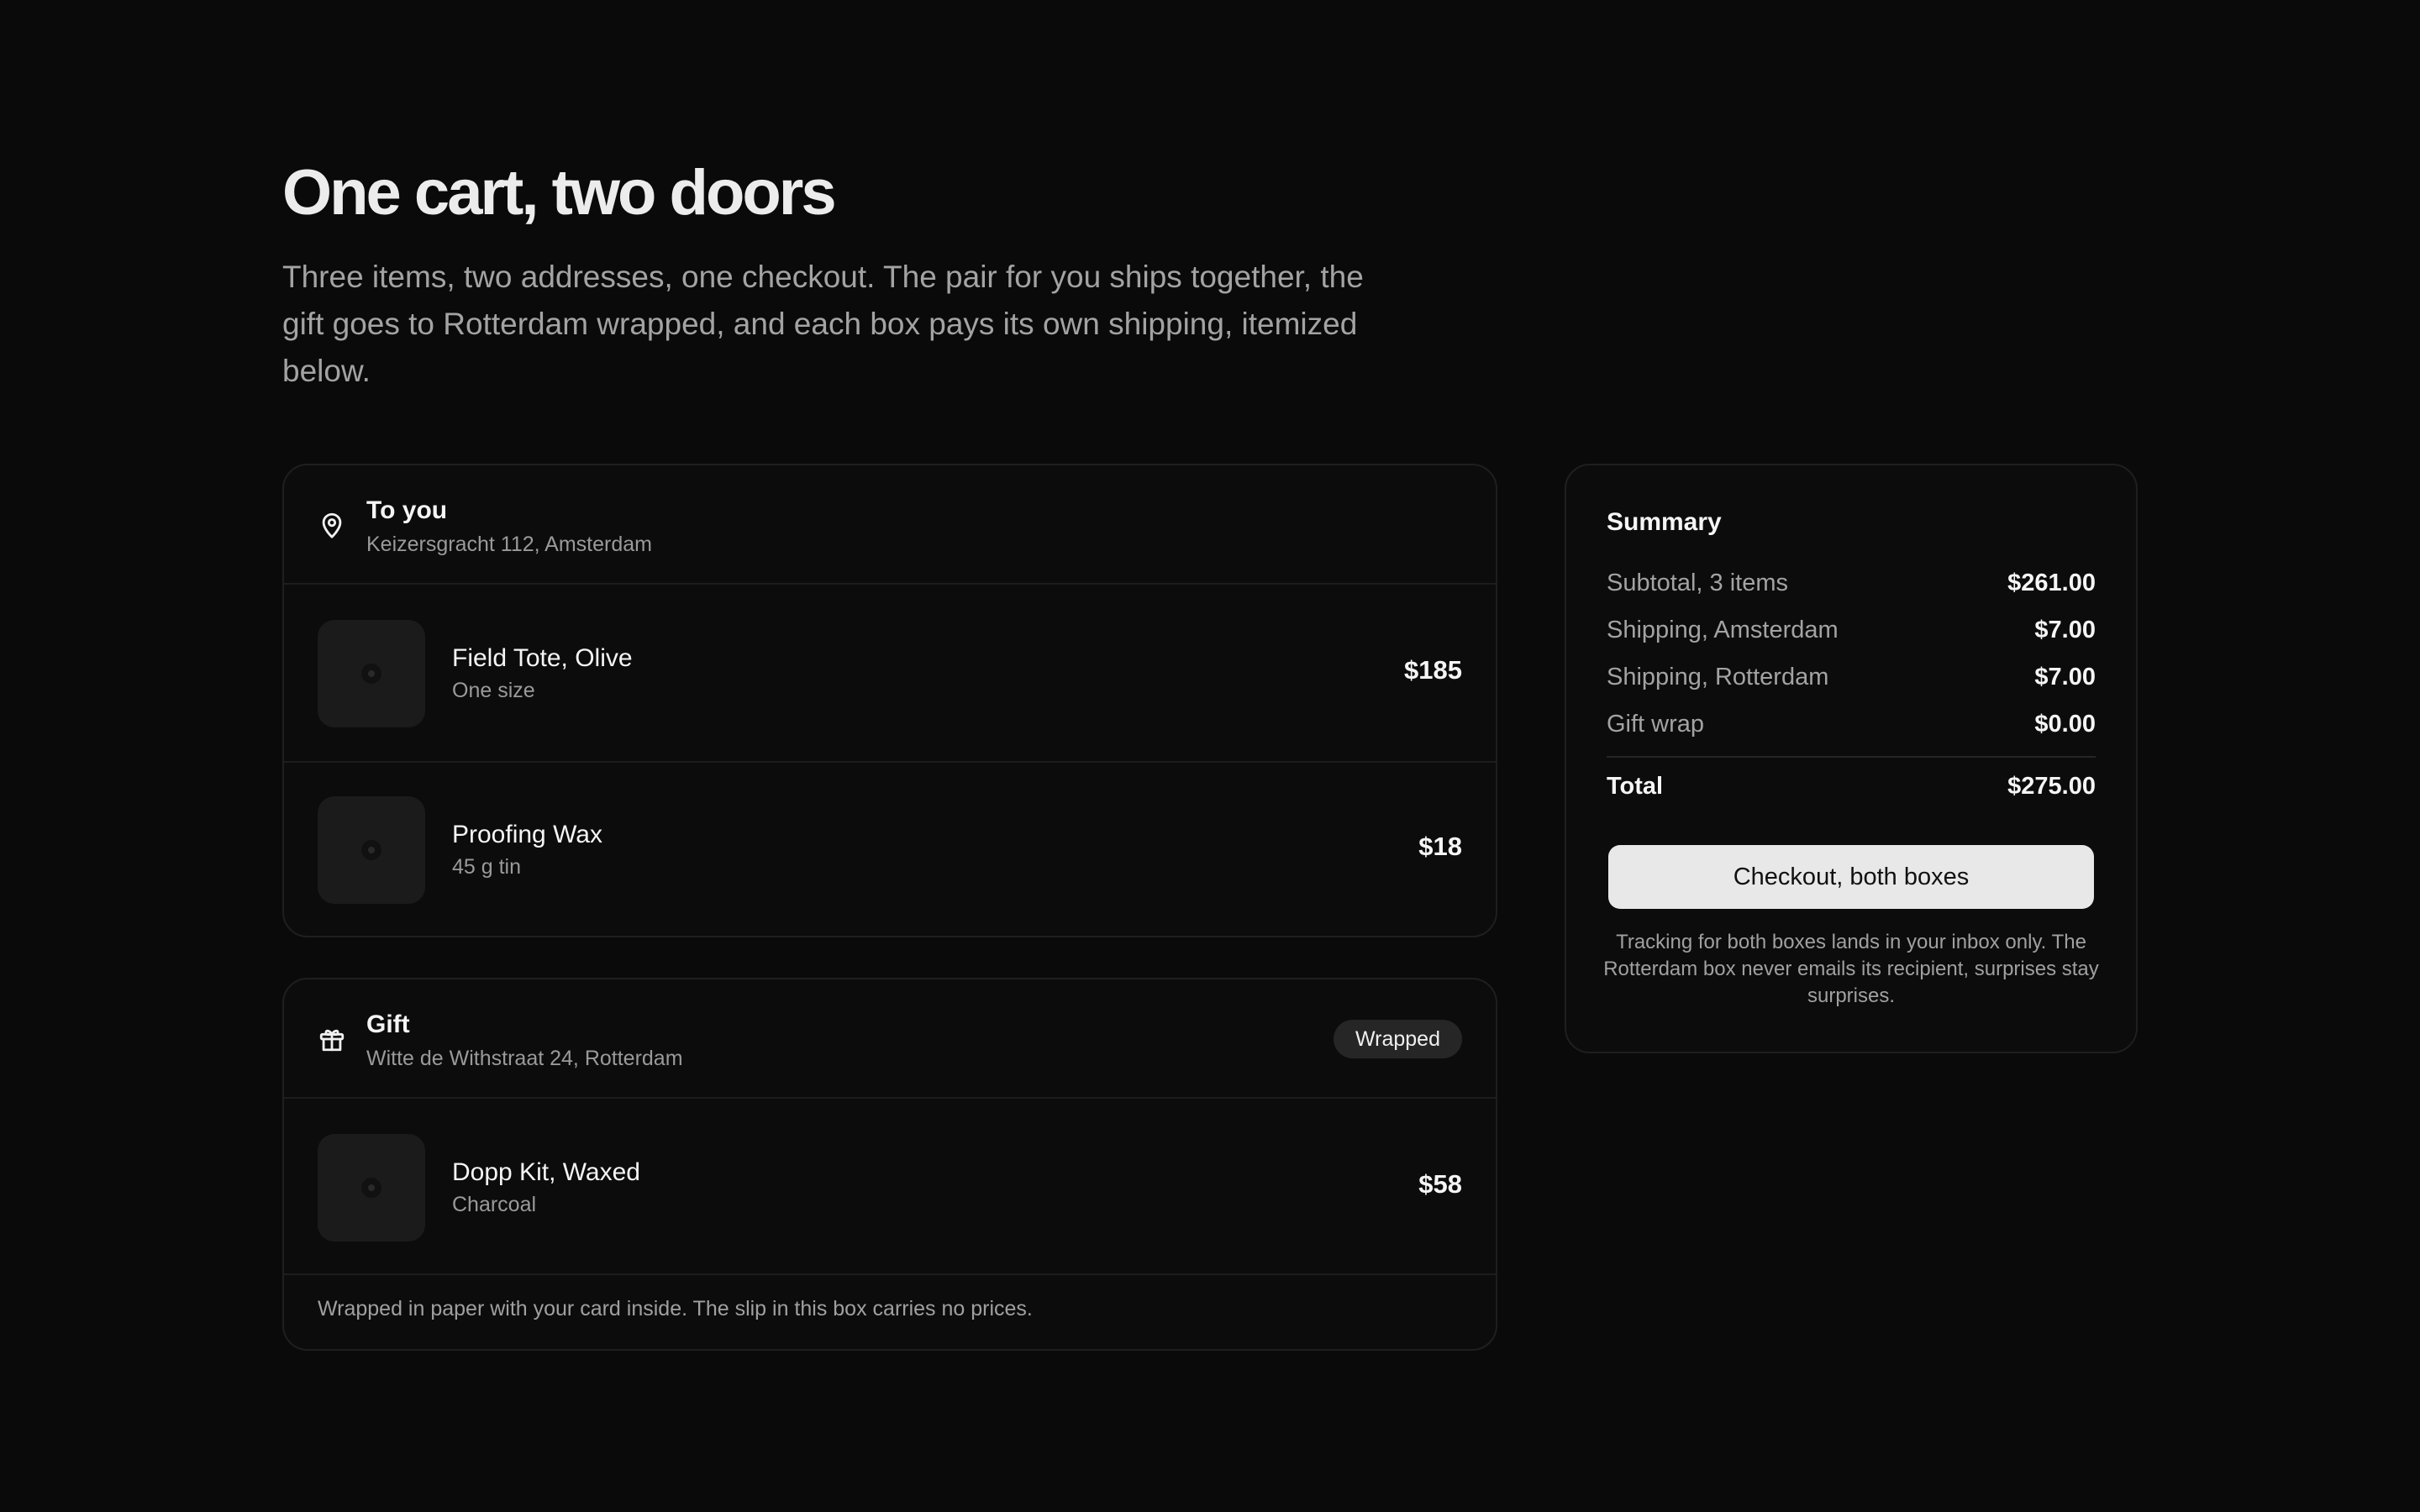 Image resolution: width=2420 pixels, height=1512 pixels. What do you see at coordinates (388, 1024) in the screenshot?
I see `shipment-name: Gift` at bounding box center [388, 1024].